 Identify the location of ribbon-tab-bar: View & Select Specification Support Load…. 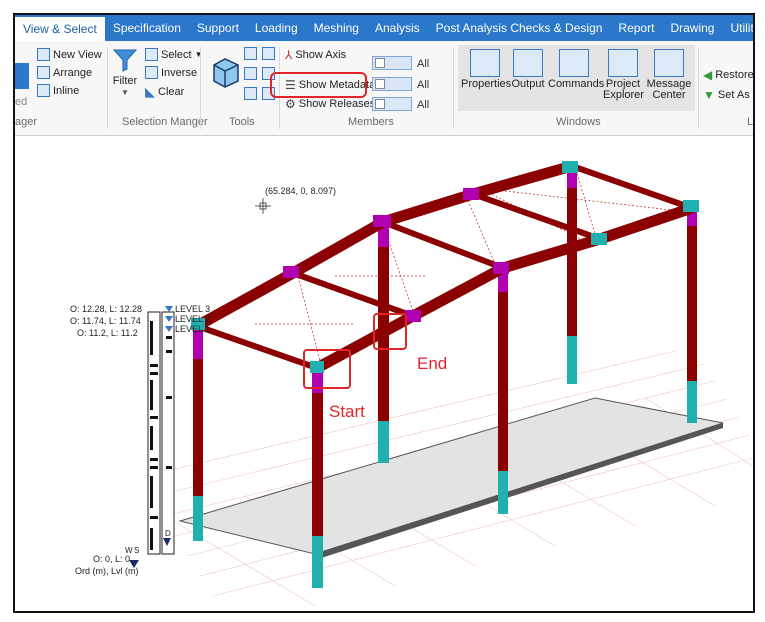
(384, 28).